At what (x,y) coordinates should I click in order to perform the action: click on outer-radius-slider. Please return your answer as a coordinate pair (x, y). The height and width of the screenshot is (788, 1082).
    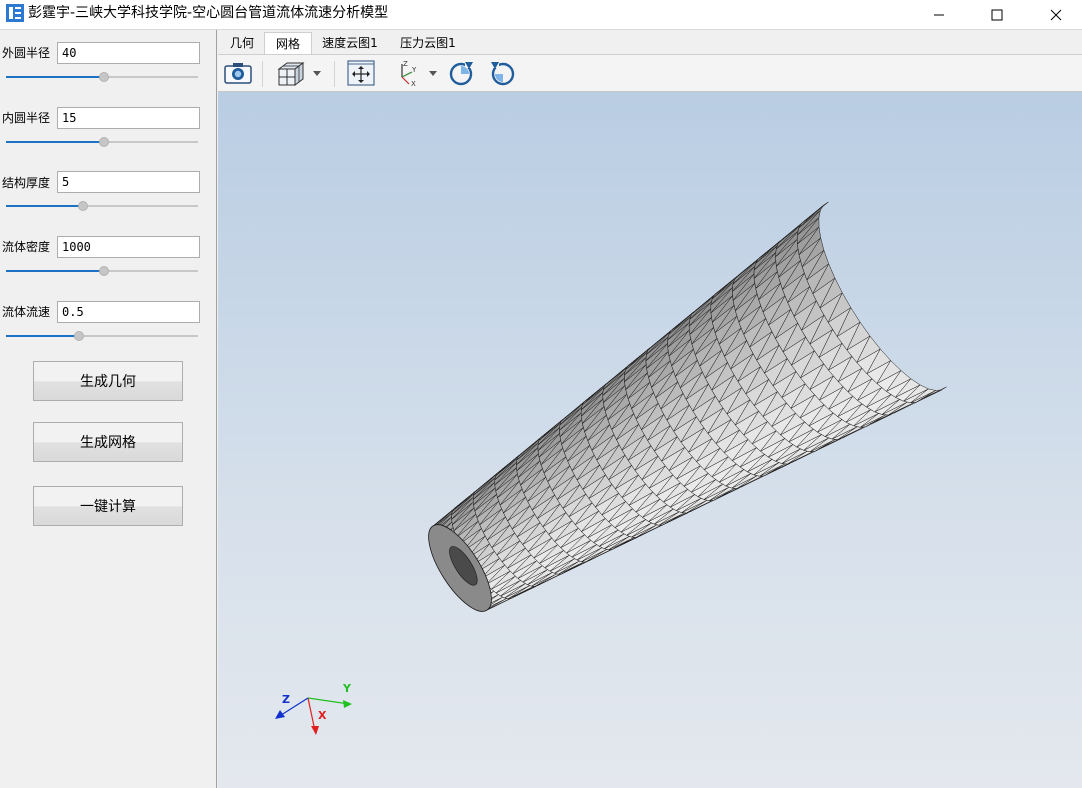
    Looking at the image, I should click on (102, 77).